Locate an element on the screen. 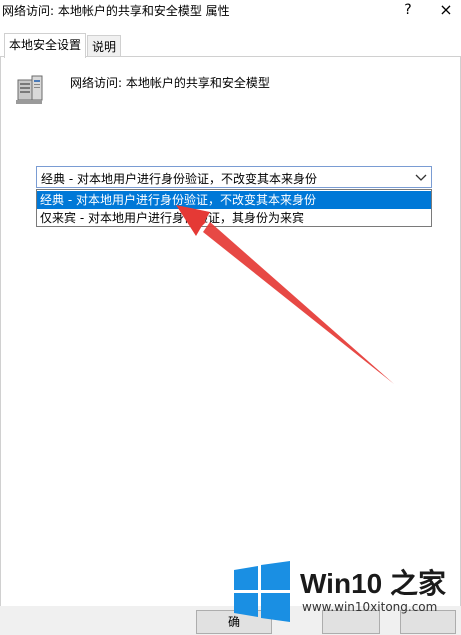 The height and width of the screenshot is (635, 461). tab-label: 说明 is located at coordinates (104, 47).